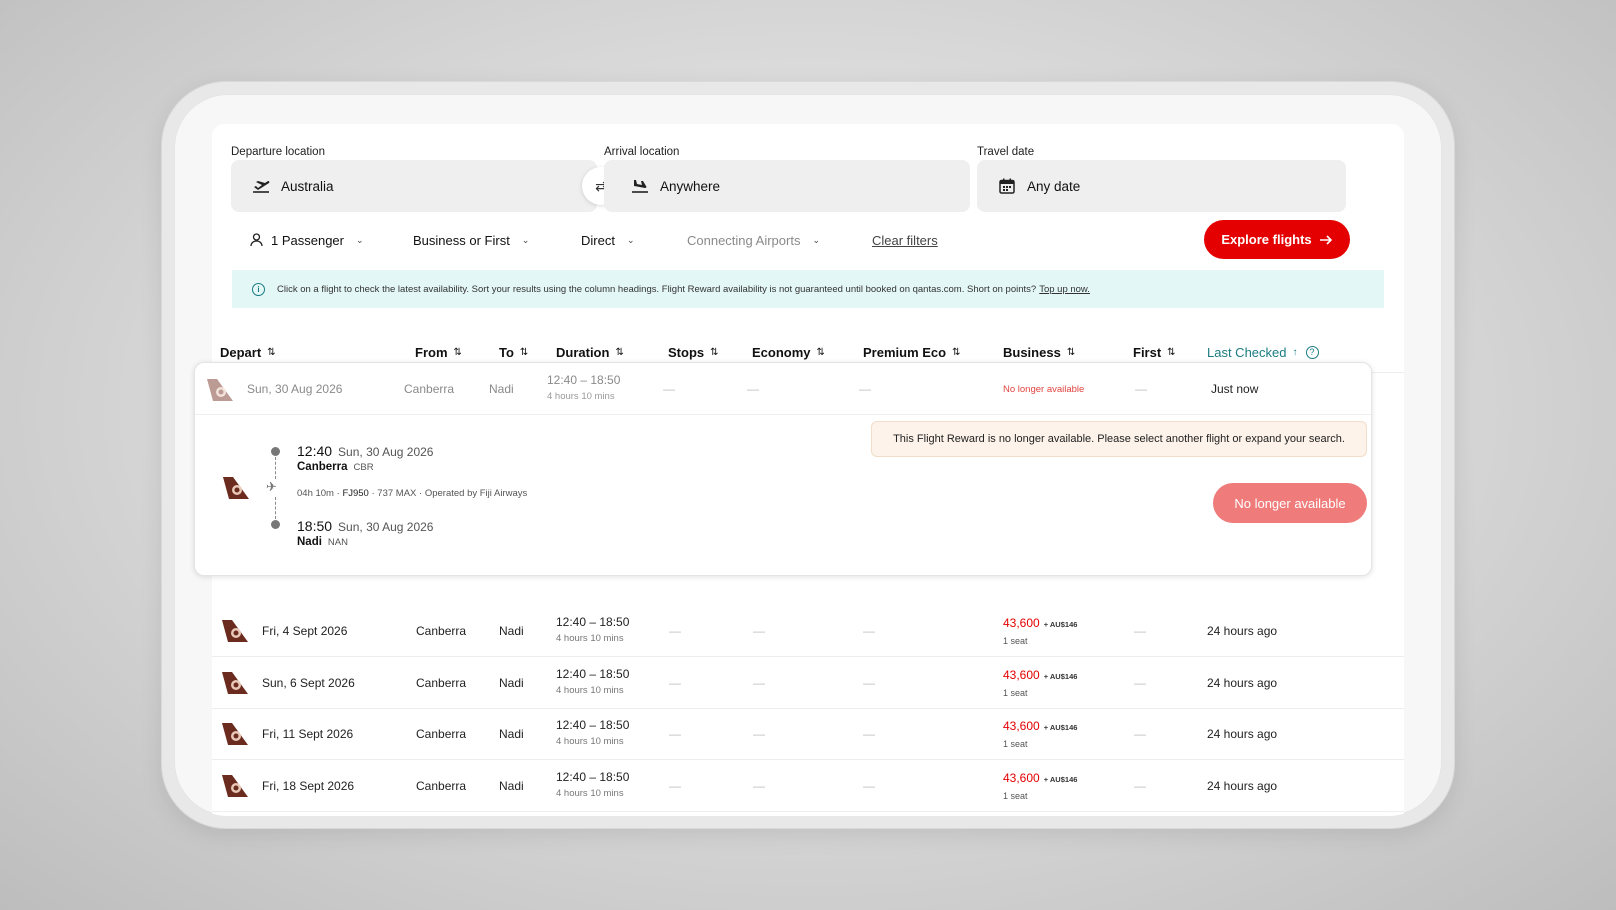  I want to click on col-first: First ⇅, so click(1154, 352).